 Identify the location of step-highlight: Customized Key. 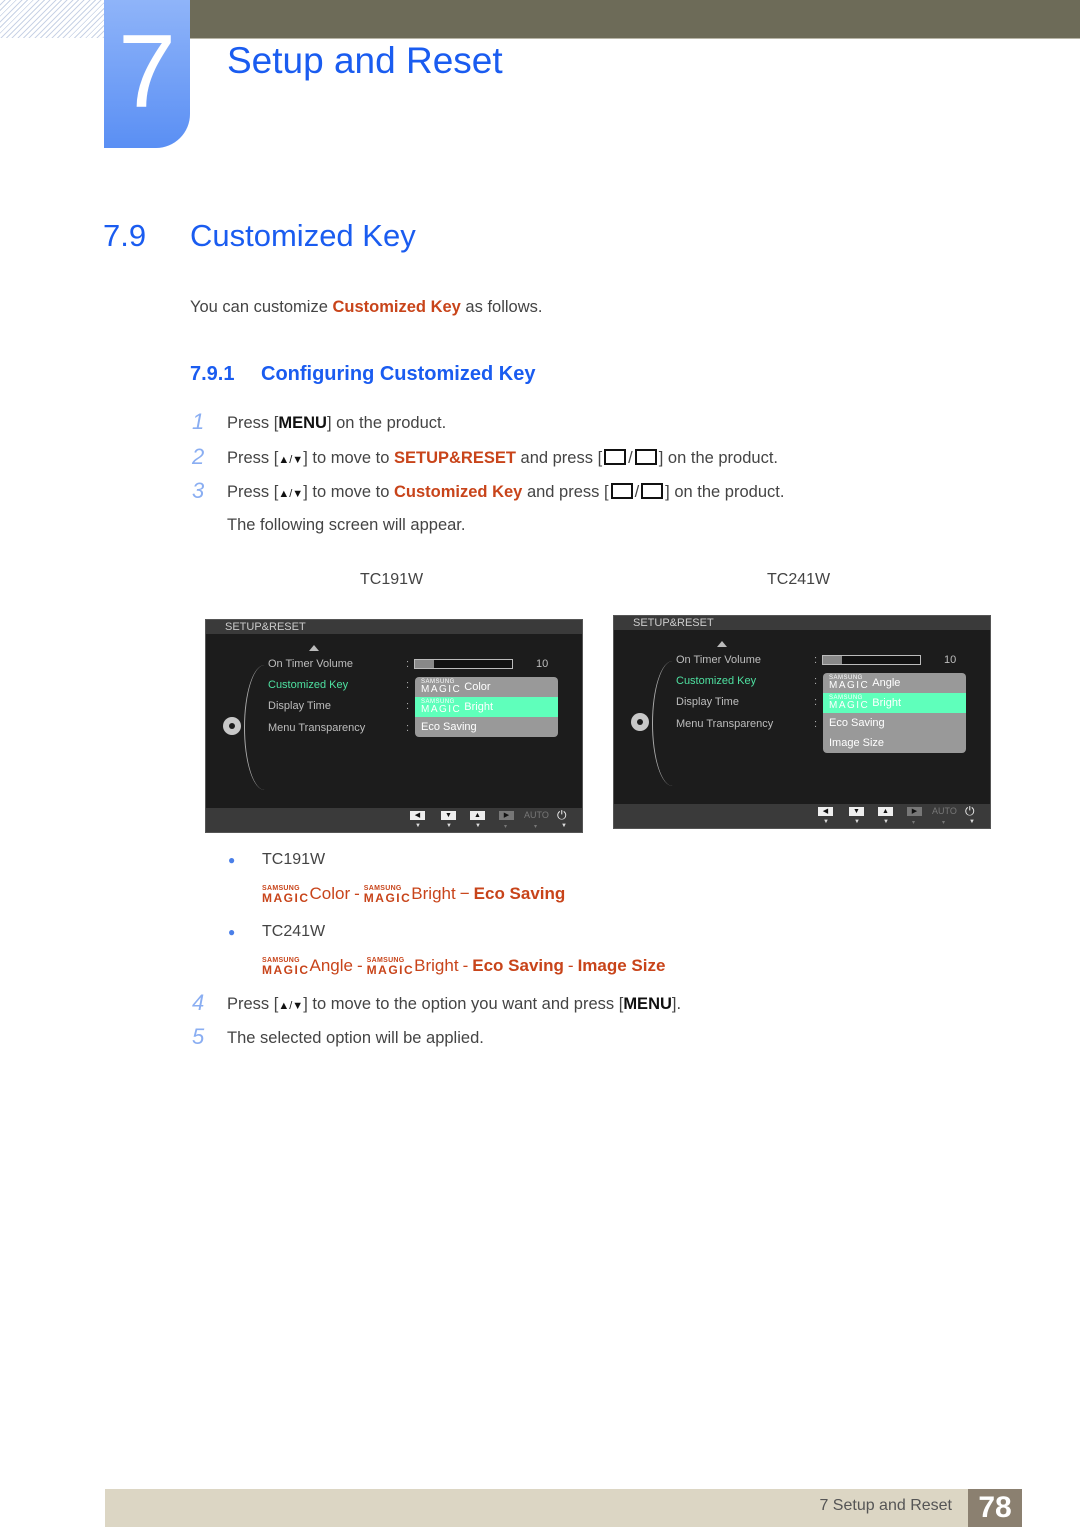
(458, 492).